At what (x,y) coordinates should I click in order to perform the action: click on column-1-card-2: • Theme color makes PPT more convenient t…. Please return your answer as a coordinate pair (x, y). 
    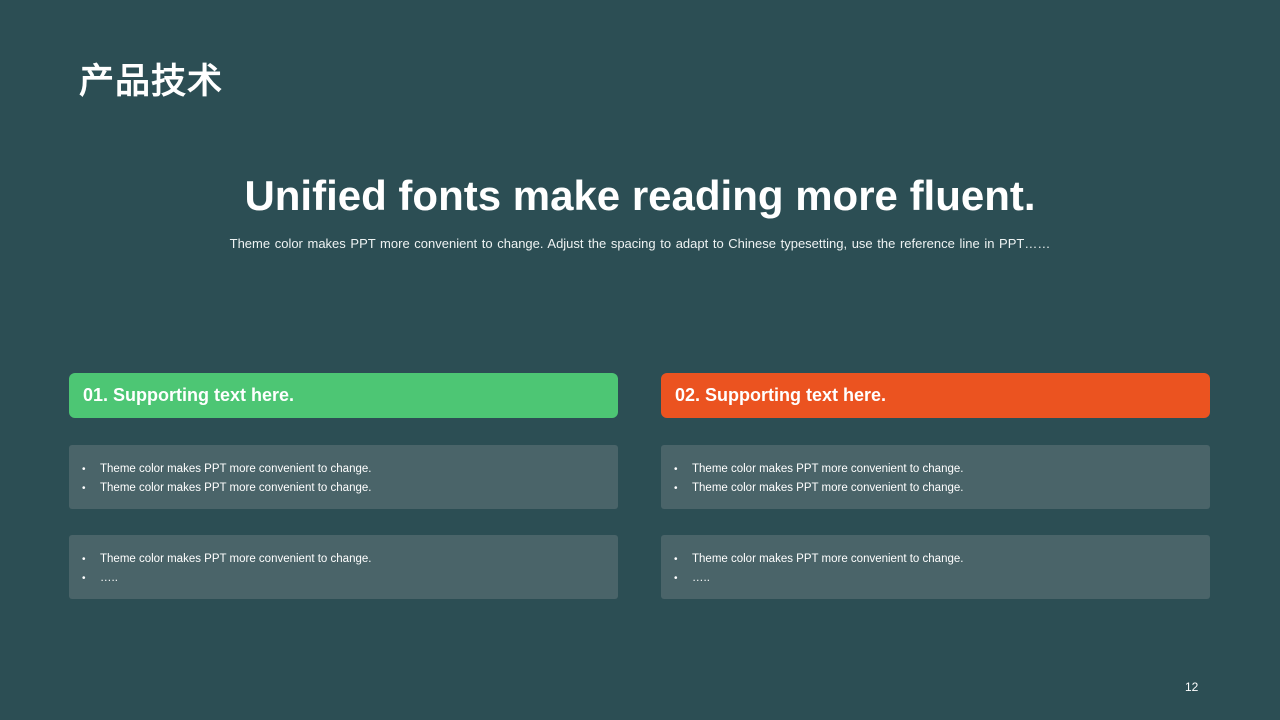
    Looking at the image, I should click on (343, 567).